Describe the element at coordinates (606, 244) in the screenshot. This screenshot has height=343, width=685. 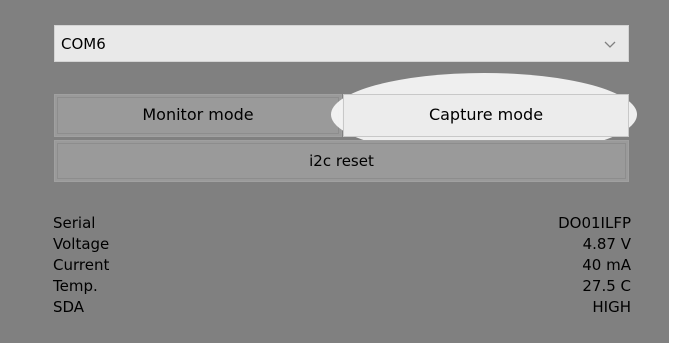
I see `info-value: 4.87 V` at that location.